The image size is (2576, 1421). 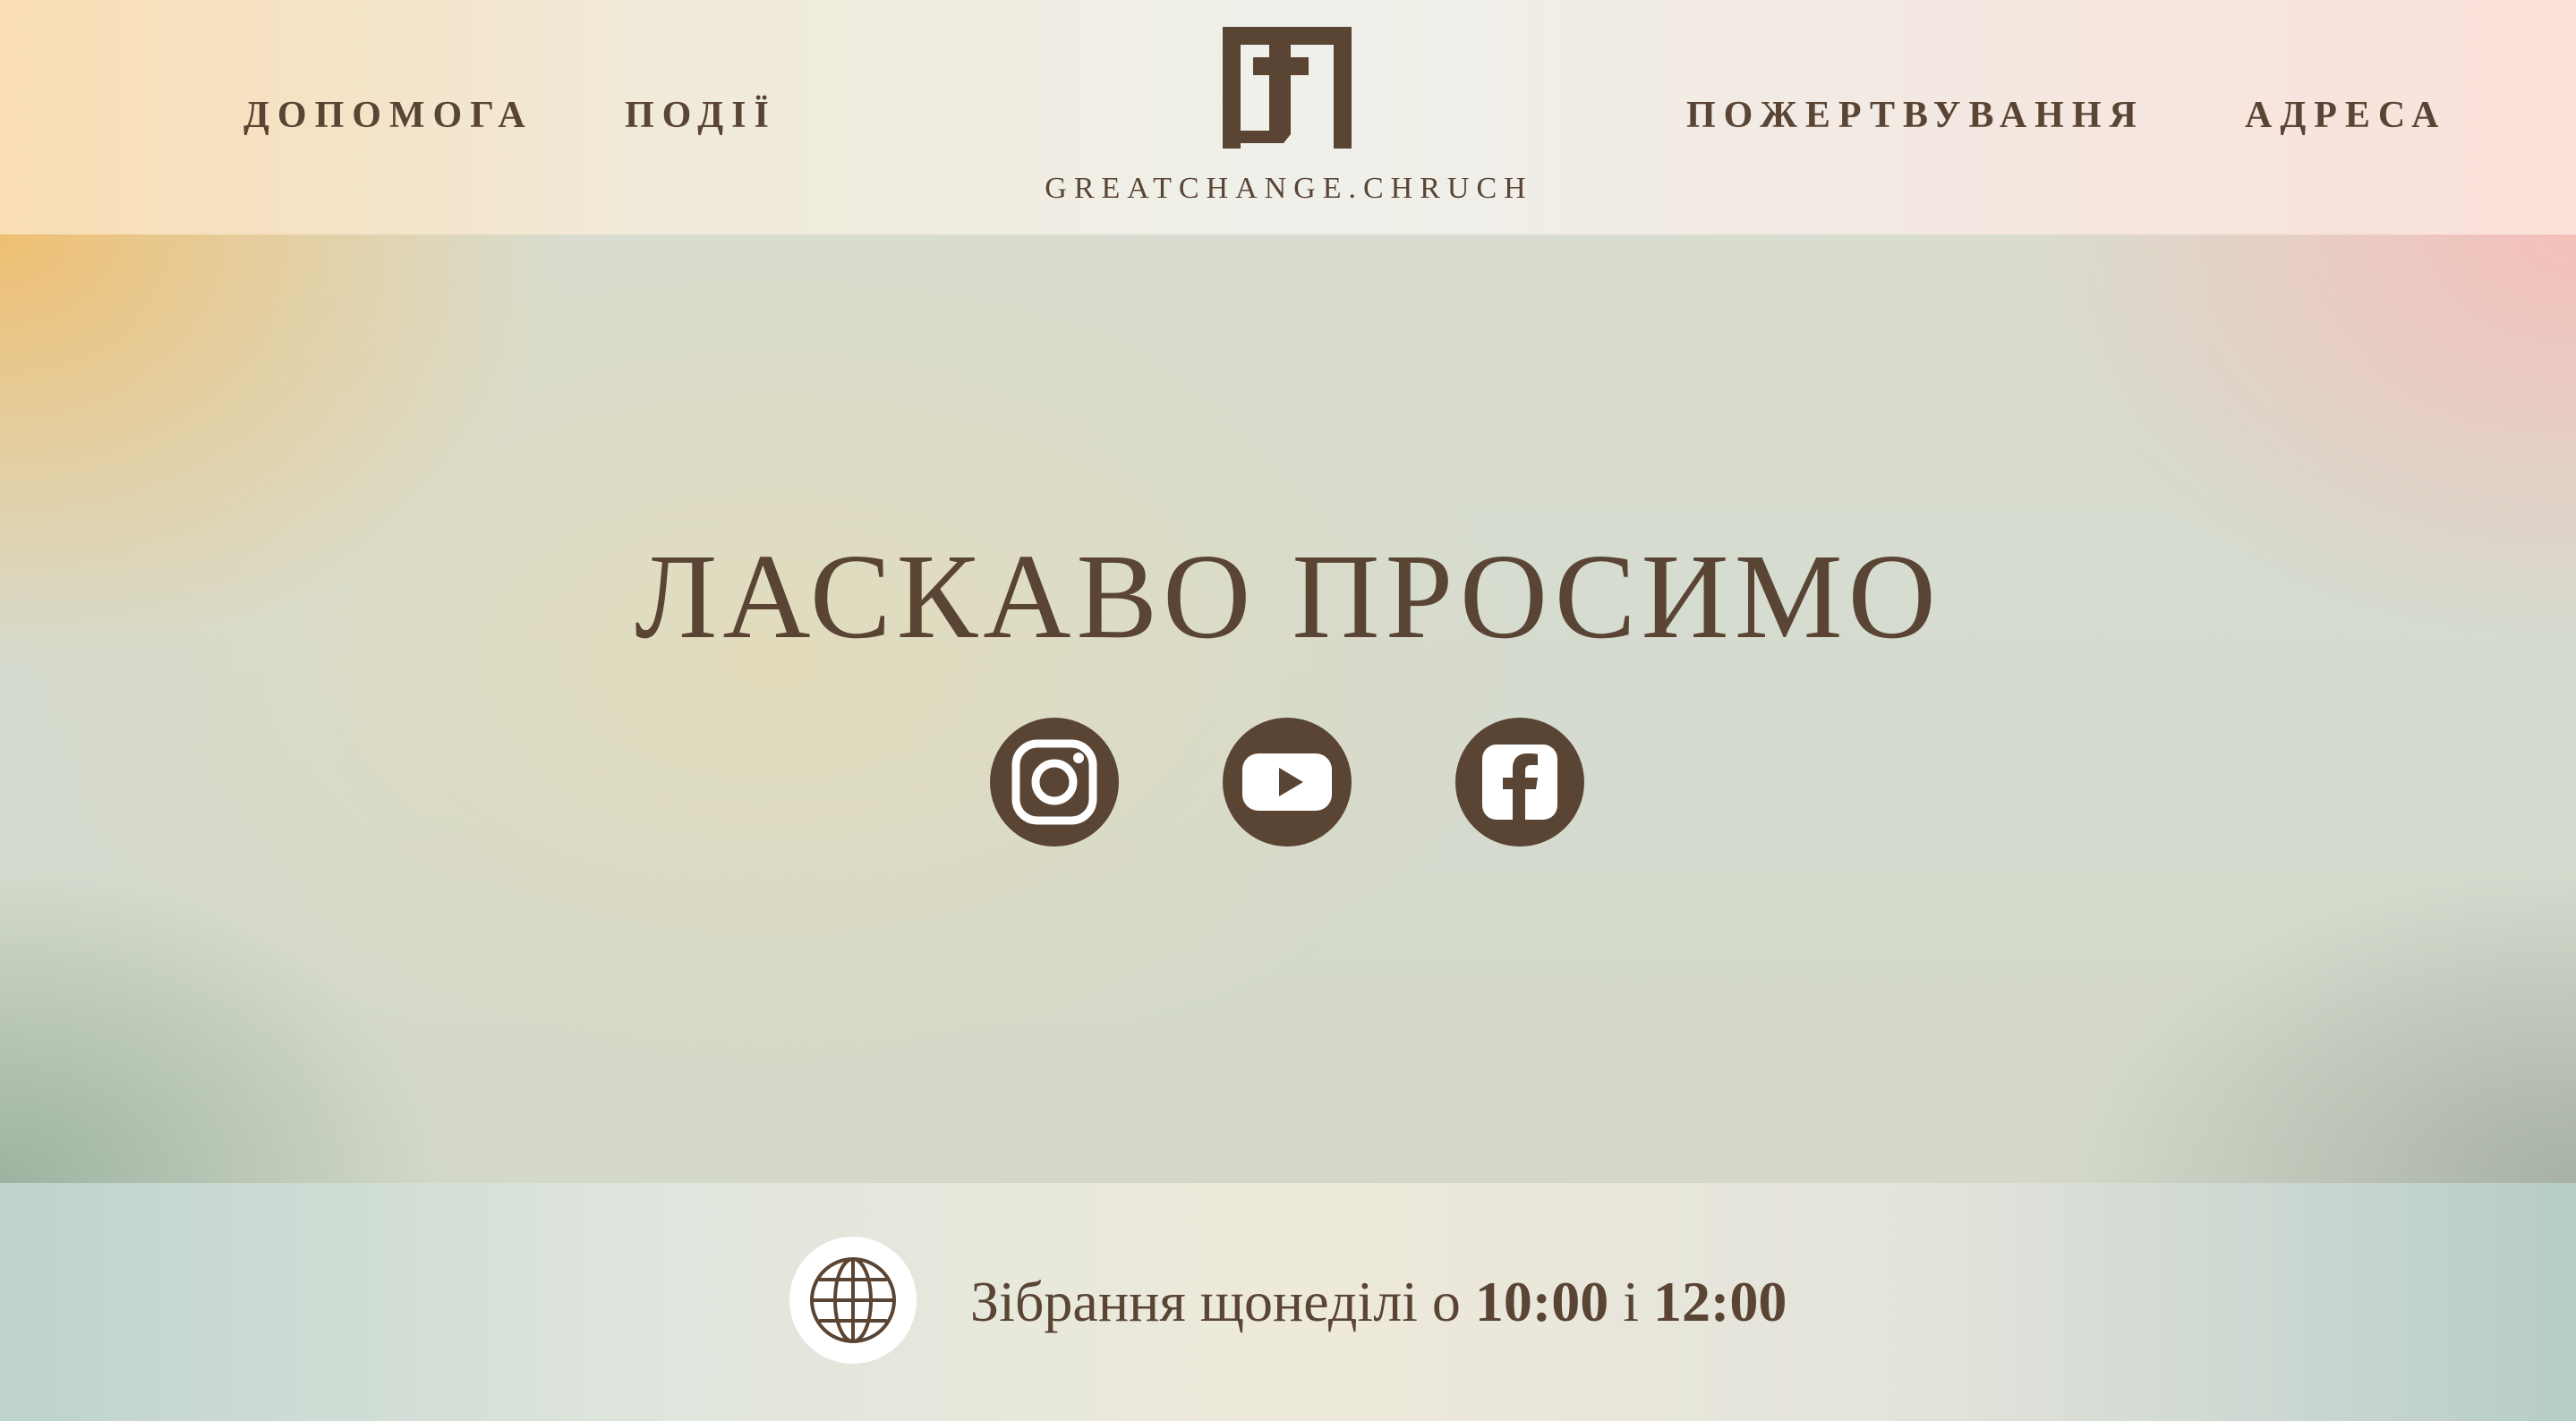 I want to click on youtube-icon, so click(x=1287, y=782).